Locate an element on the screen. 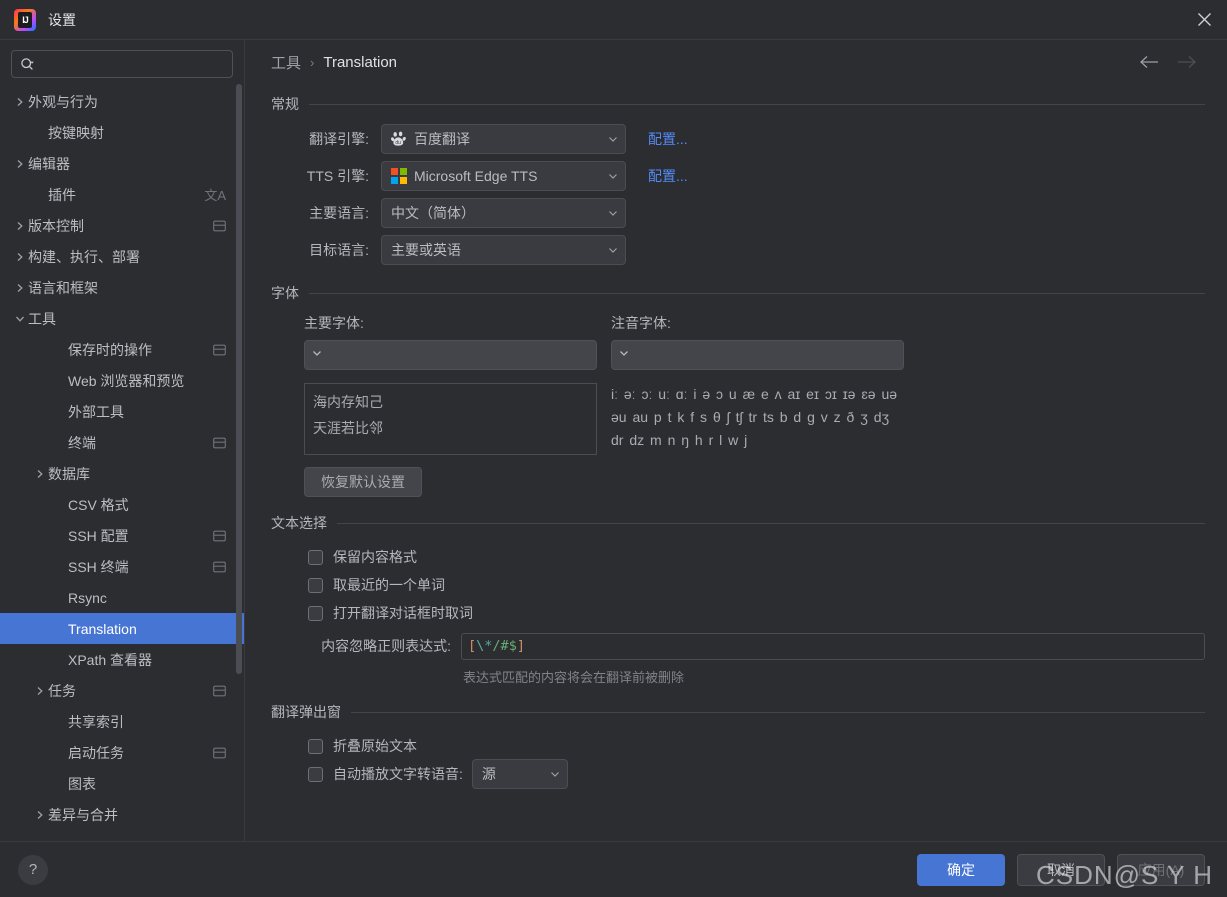 This screenshot has height=897, width=1227. arrow-right-icon is located at coordinates (1187, 62).